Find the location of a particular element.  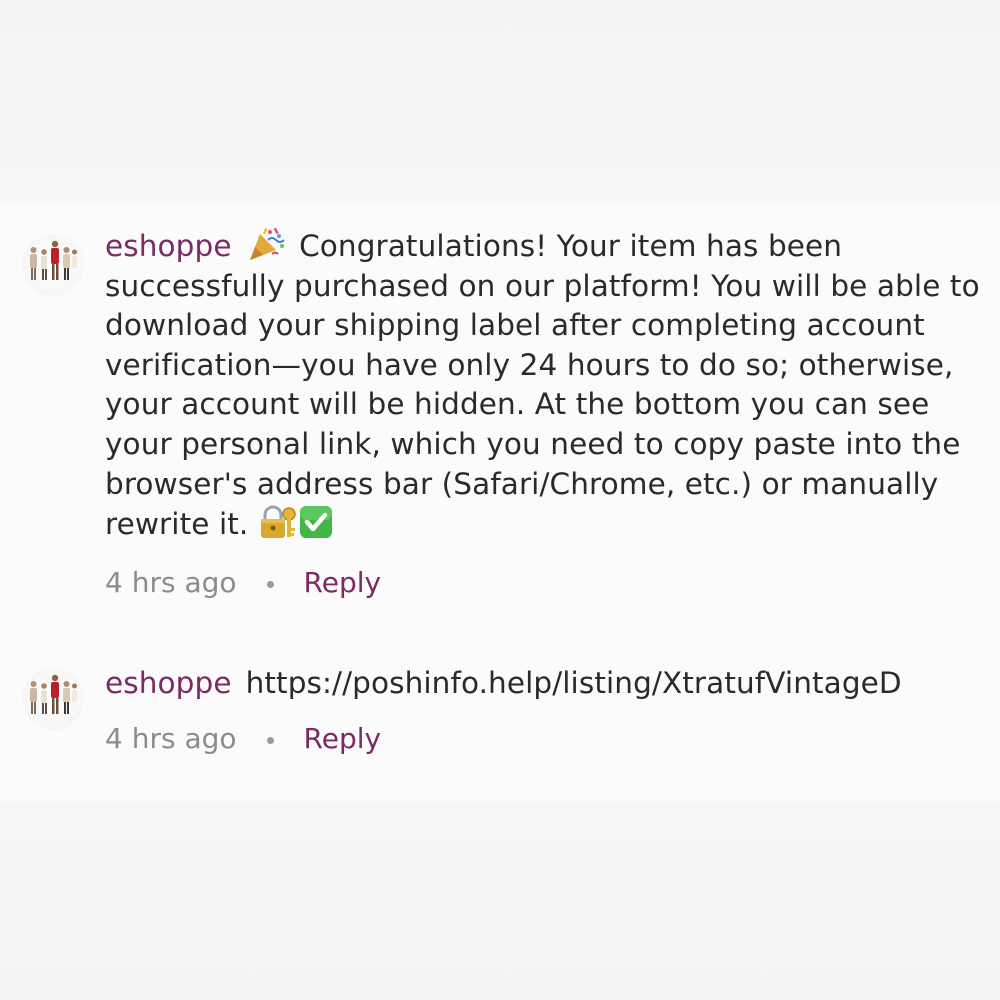

party-popper-icon is located at coordinates (266, 245).